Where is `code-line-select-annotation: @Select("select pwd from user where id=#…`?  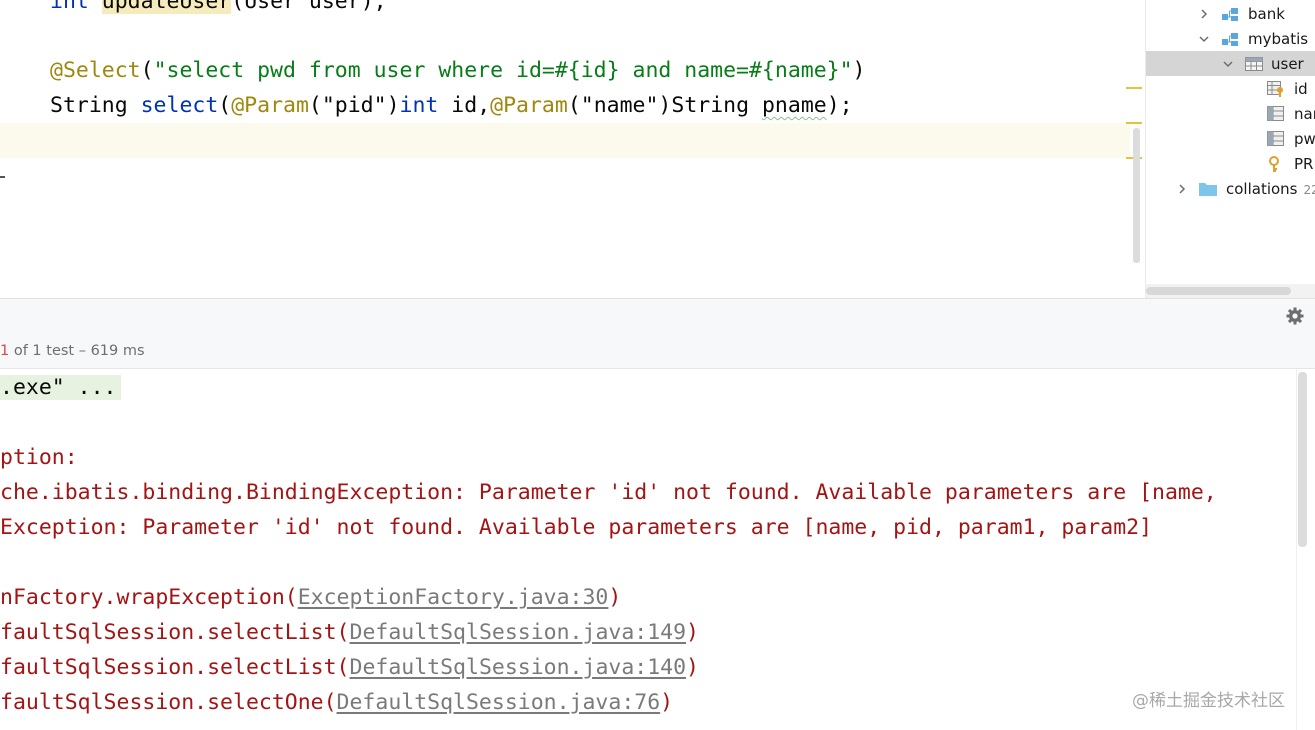 code-line-select-annotation: @Select("select pwd from user where id=#… is located at coordinates (458, 70).